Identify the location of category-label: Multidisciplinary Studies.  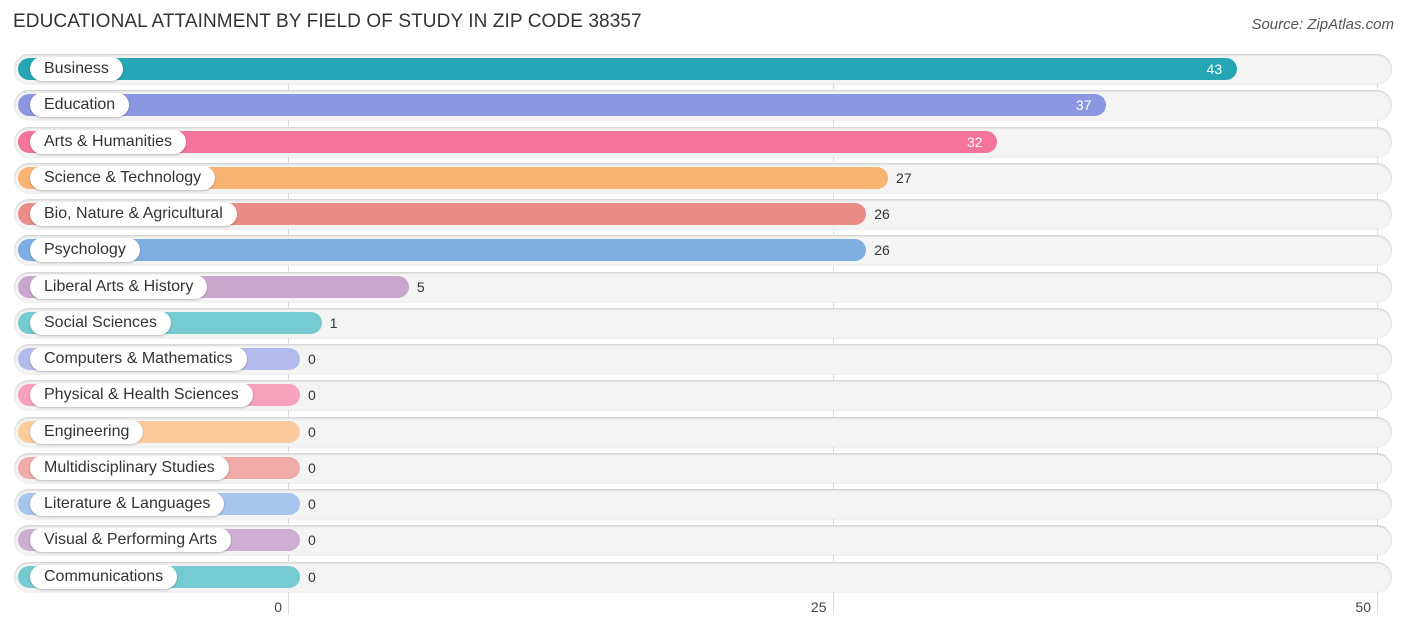
(129, 467).